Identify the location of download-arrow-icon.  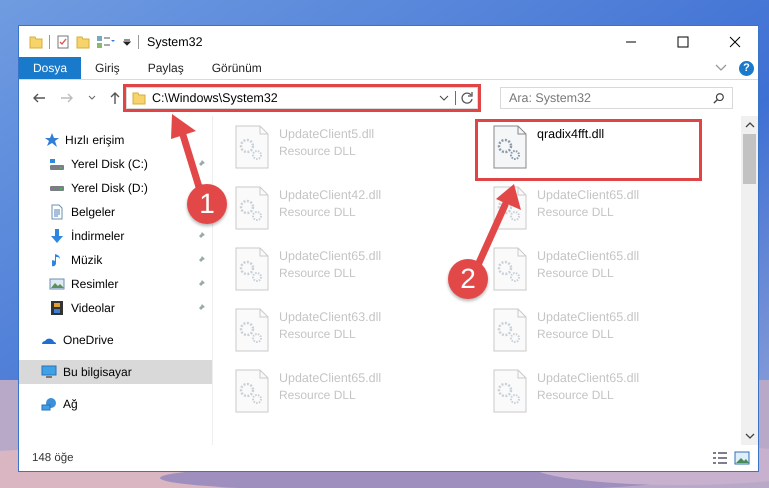
(57, 236).